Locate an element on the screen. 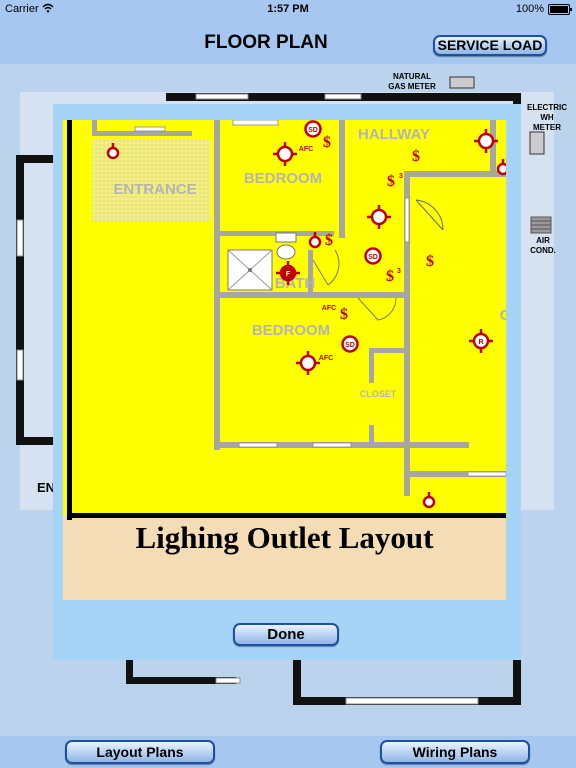  room-label-closet: CLOSET is located at coordinates (378, 394).